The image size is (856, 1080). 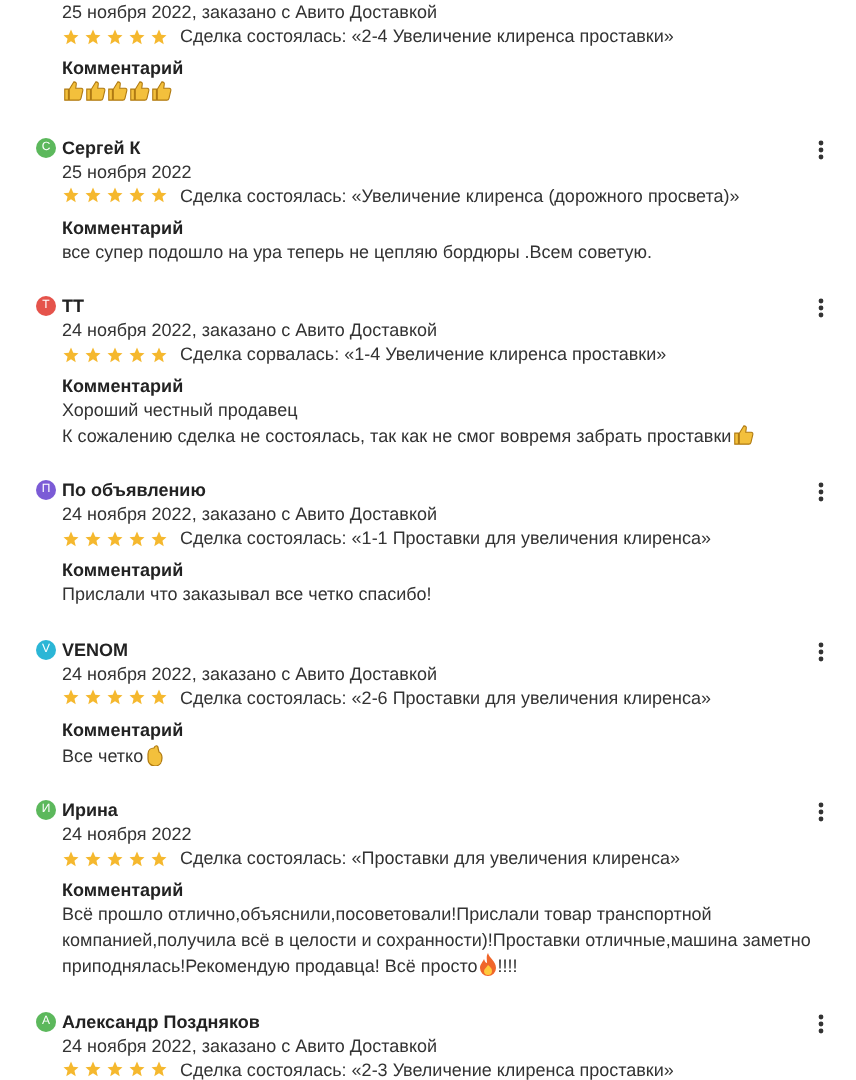 I want to click on review-date: 25 ноября 2022, заказано с Авито Доставкой, so click(x=251, y=12).